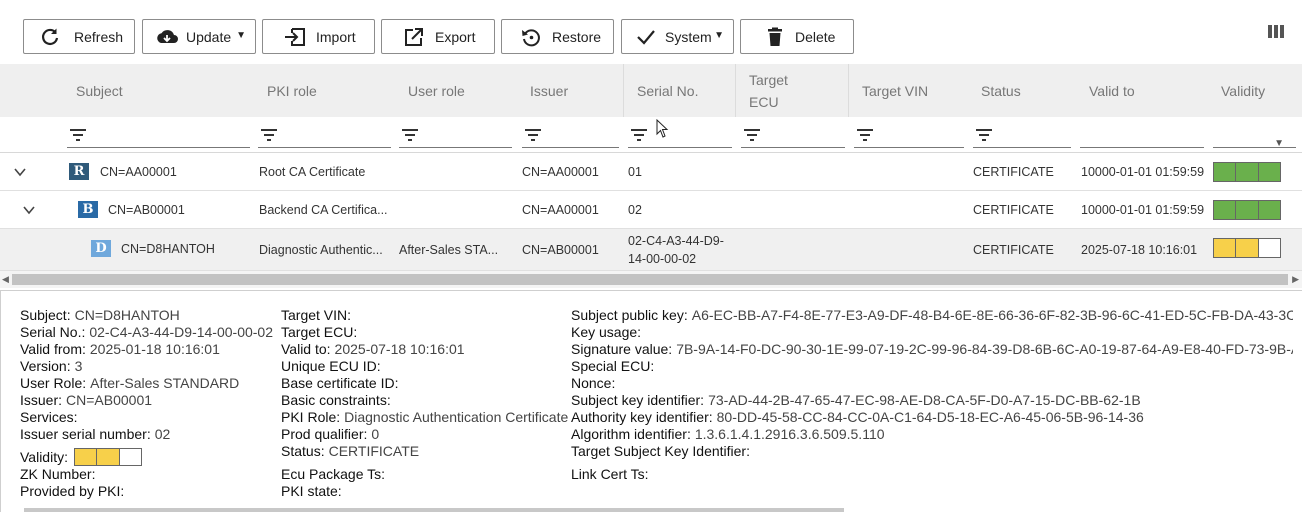 Image resolution: width=1302 pixels, height=512 pixels. What do you see at coordinates (895, 90) in the screenshot?
I see `column-header-target-vin: Target VIN` at bounding box center [895, 90].